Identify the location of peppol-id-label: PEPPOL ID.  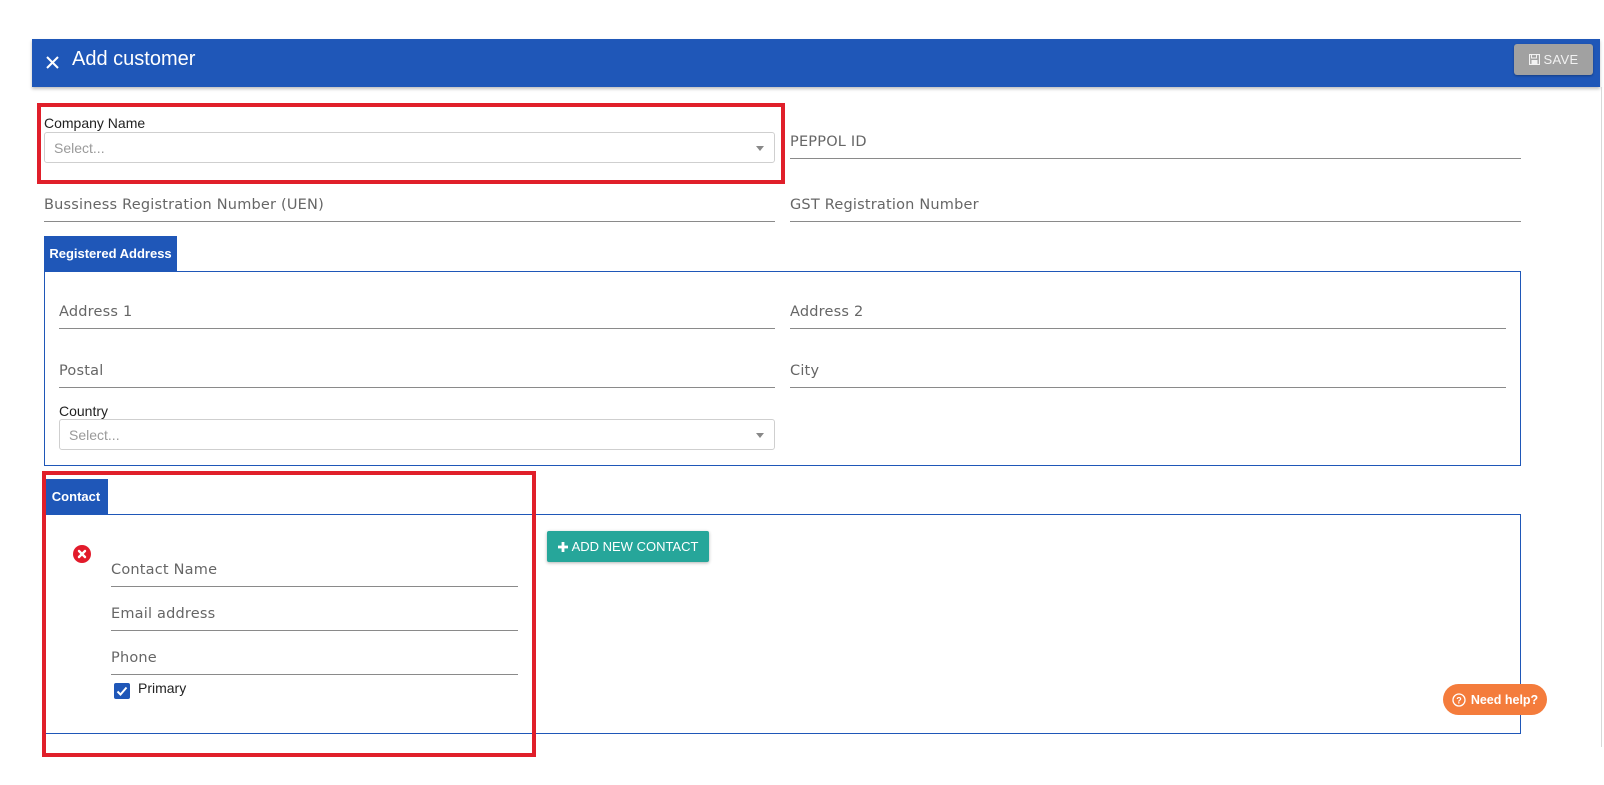
(828, 142).